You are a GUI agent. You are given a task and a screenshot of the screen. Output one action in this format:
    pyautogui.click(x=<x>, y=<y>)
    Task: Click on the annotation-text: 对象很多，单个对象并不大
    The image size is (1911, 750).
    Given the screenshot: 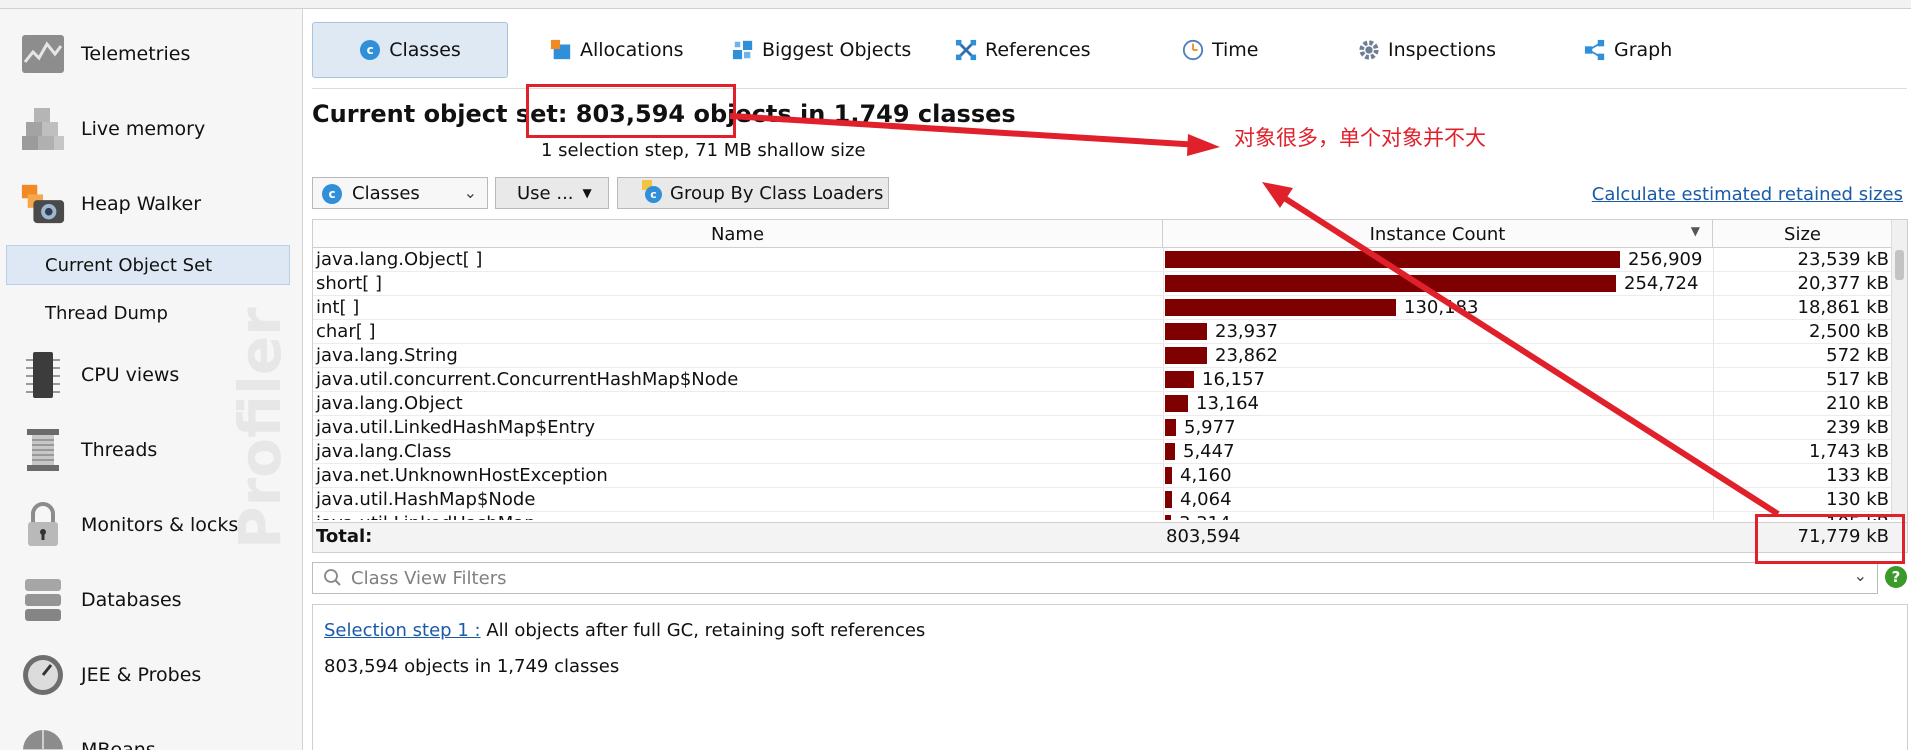 What is the action you would take?
    pyautogui.click(x=1360, y=138)
    